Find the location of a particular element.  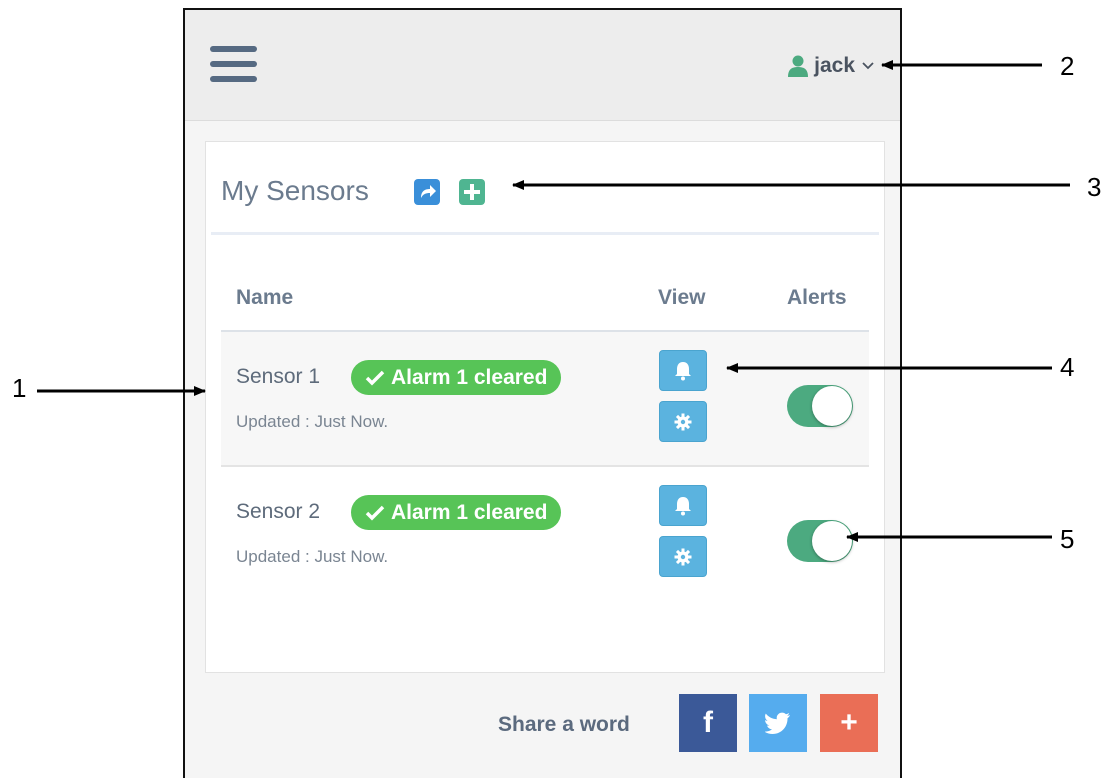

callout-label-4: 4 is located at coordinates (1067, 367).